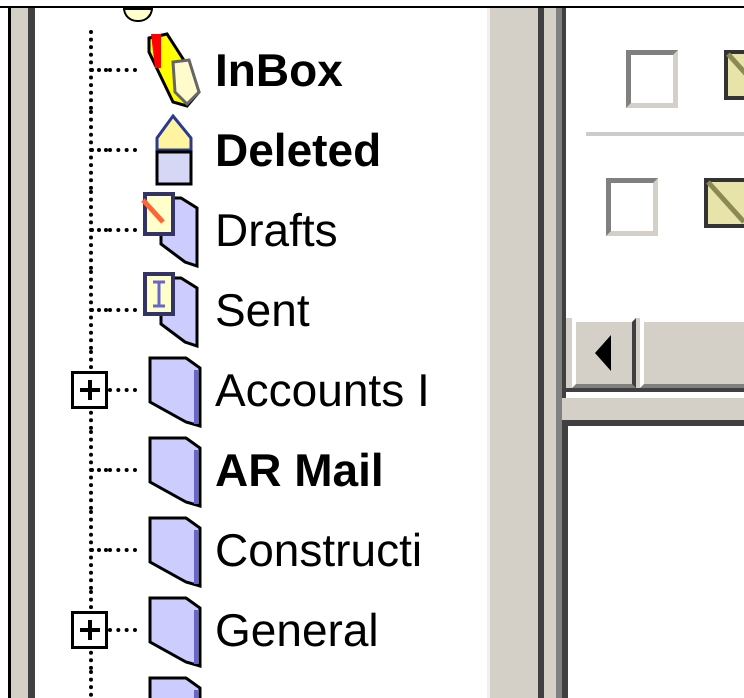 The width and height of the screenshot is (744, 698). I want to click on inbox-tray-icon, so click(173, 70).